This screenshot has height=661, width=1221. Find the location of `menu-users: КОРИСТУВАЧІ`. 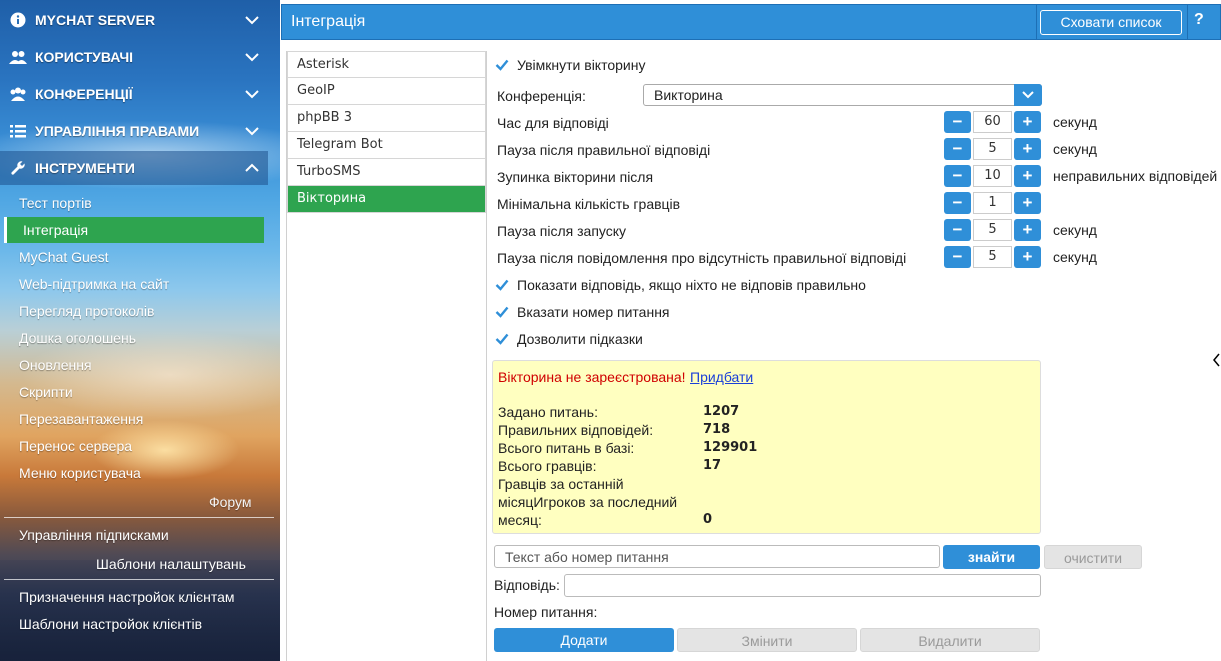

menu-users: КОРИСТУВАЧІ is located at coordinates (134, 57).